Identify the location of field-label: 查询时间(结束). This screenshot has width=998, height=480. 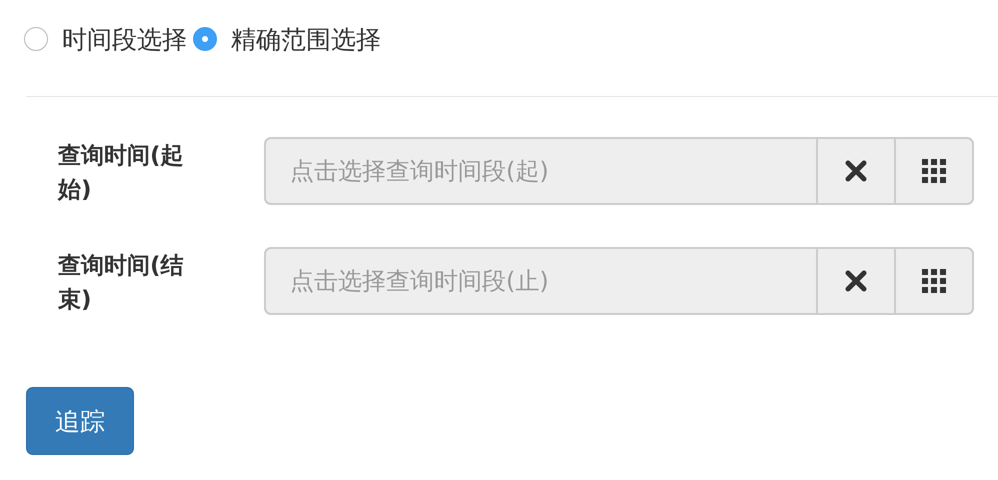
(121, 283).